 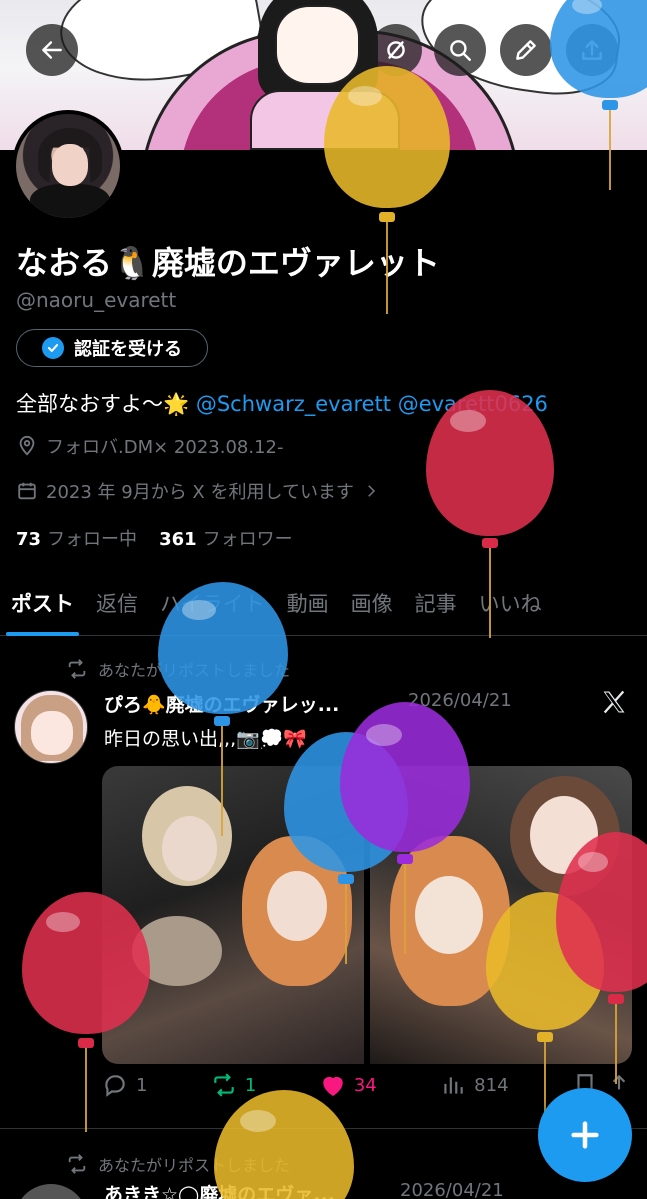 I want to click on repost-button: 1, so click(x=233, y=1085).